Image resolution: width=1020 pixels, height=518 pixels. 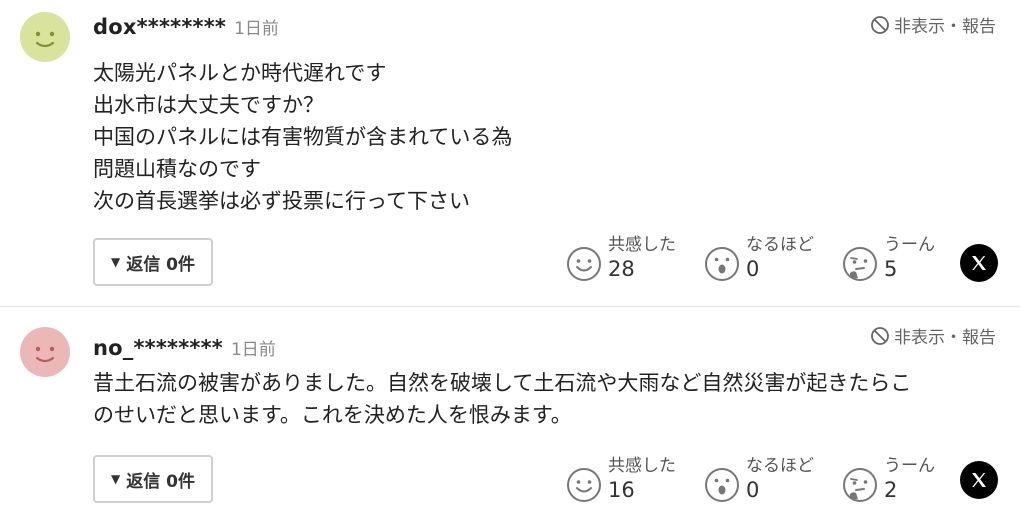 What do you see at coordinates (208, 105) in the screenshot?
I see `comment-line: 出水市は大丈夫ですか？` at bounding box center [208, 105].